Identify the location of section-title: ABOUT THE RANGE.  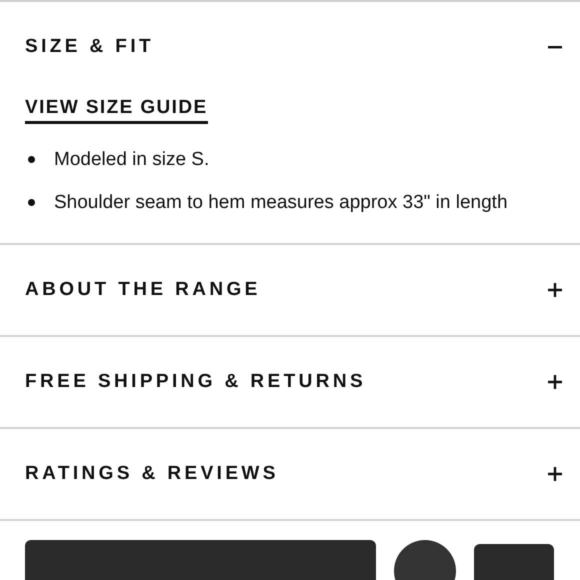
(143, 290).